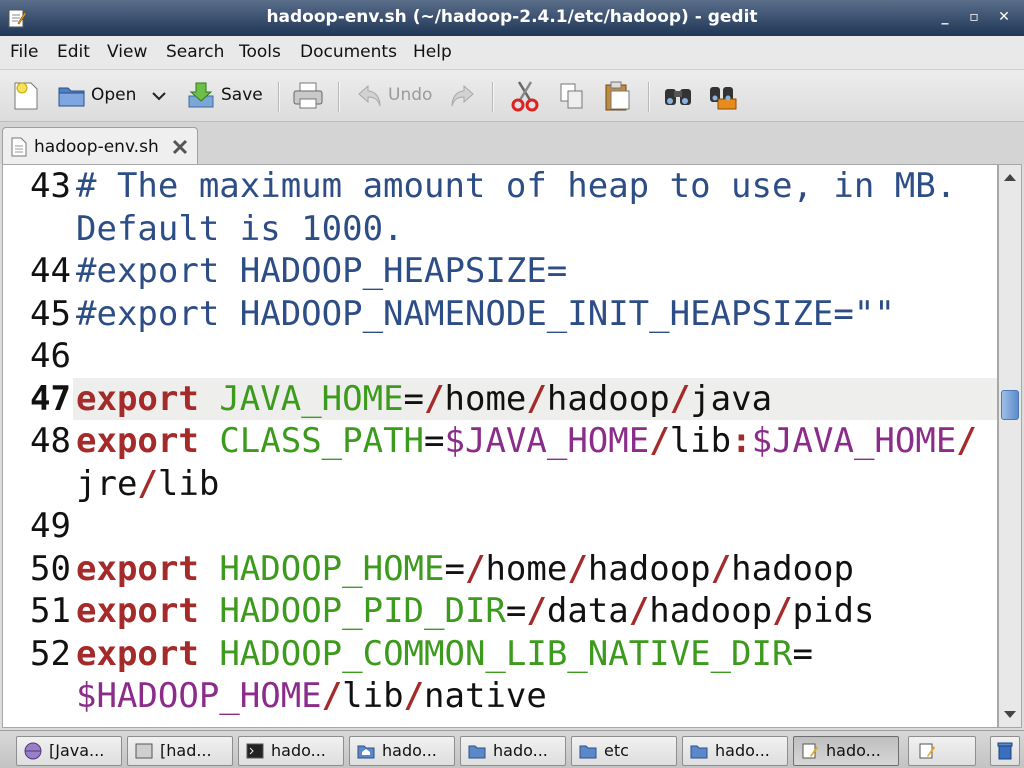  I want to click on new-document-button, so click(26, 96).